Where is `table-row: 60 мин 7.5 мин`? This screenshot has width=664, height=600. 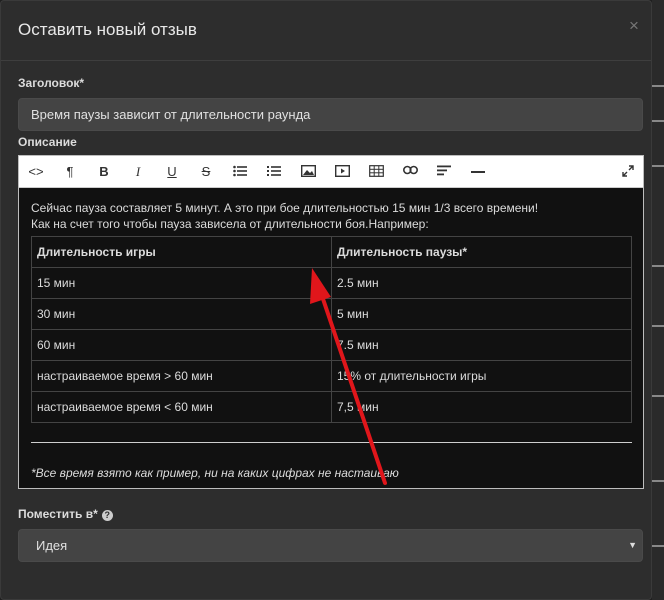
table-row: 60 мин 7.5 мин is located at coordinates (331, 345).